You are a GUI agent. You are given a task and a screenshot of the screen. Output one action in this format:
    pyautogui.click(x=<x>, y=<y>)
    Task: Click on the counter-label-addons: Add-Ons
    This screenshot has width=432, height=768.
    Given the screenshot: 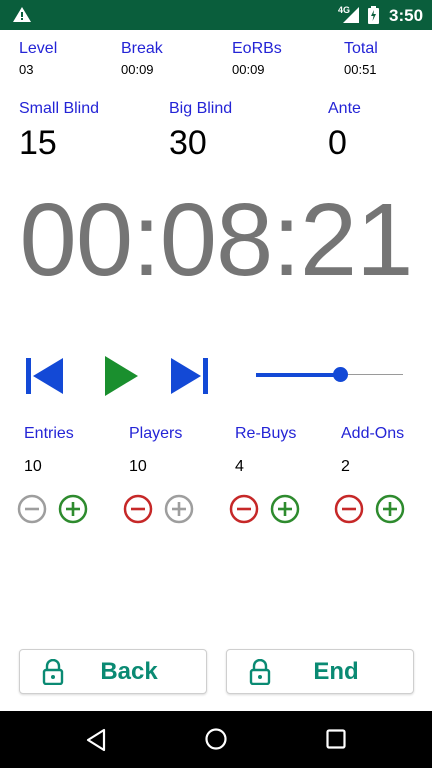 What is the action you would take?
    pyautogui.click(x=373, y=433)
    